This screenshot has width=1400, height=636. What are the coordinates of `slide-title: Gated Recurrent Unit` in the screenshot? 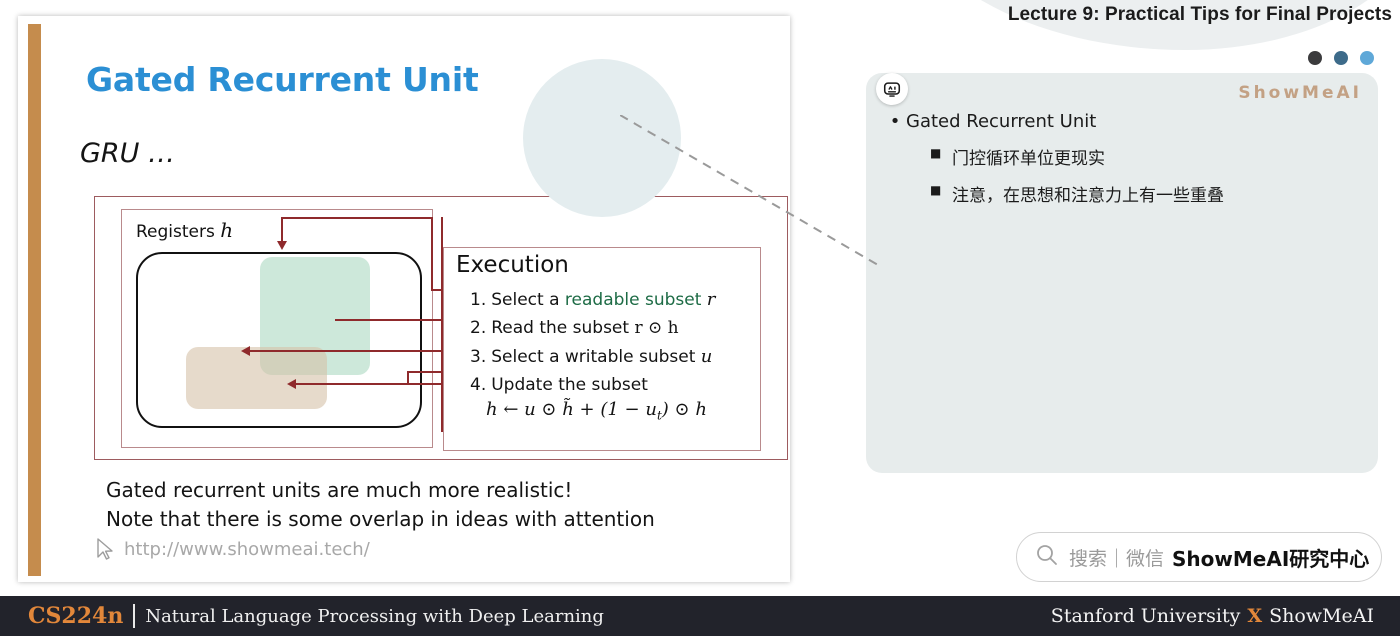 It's located at (282, 79).